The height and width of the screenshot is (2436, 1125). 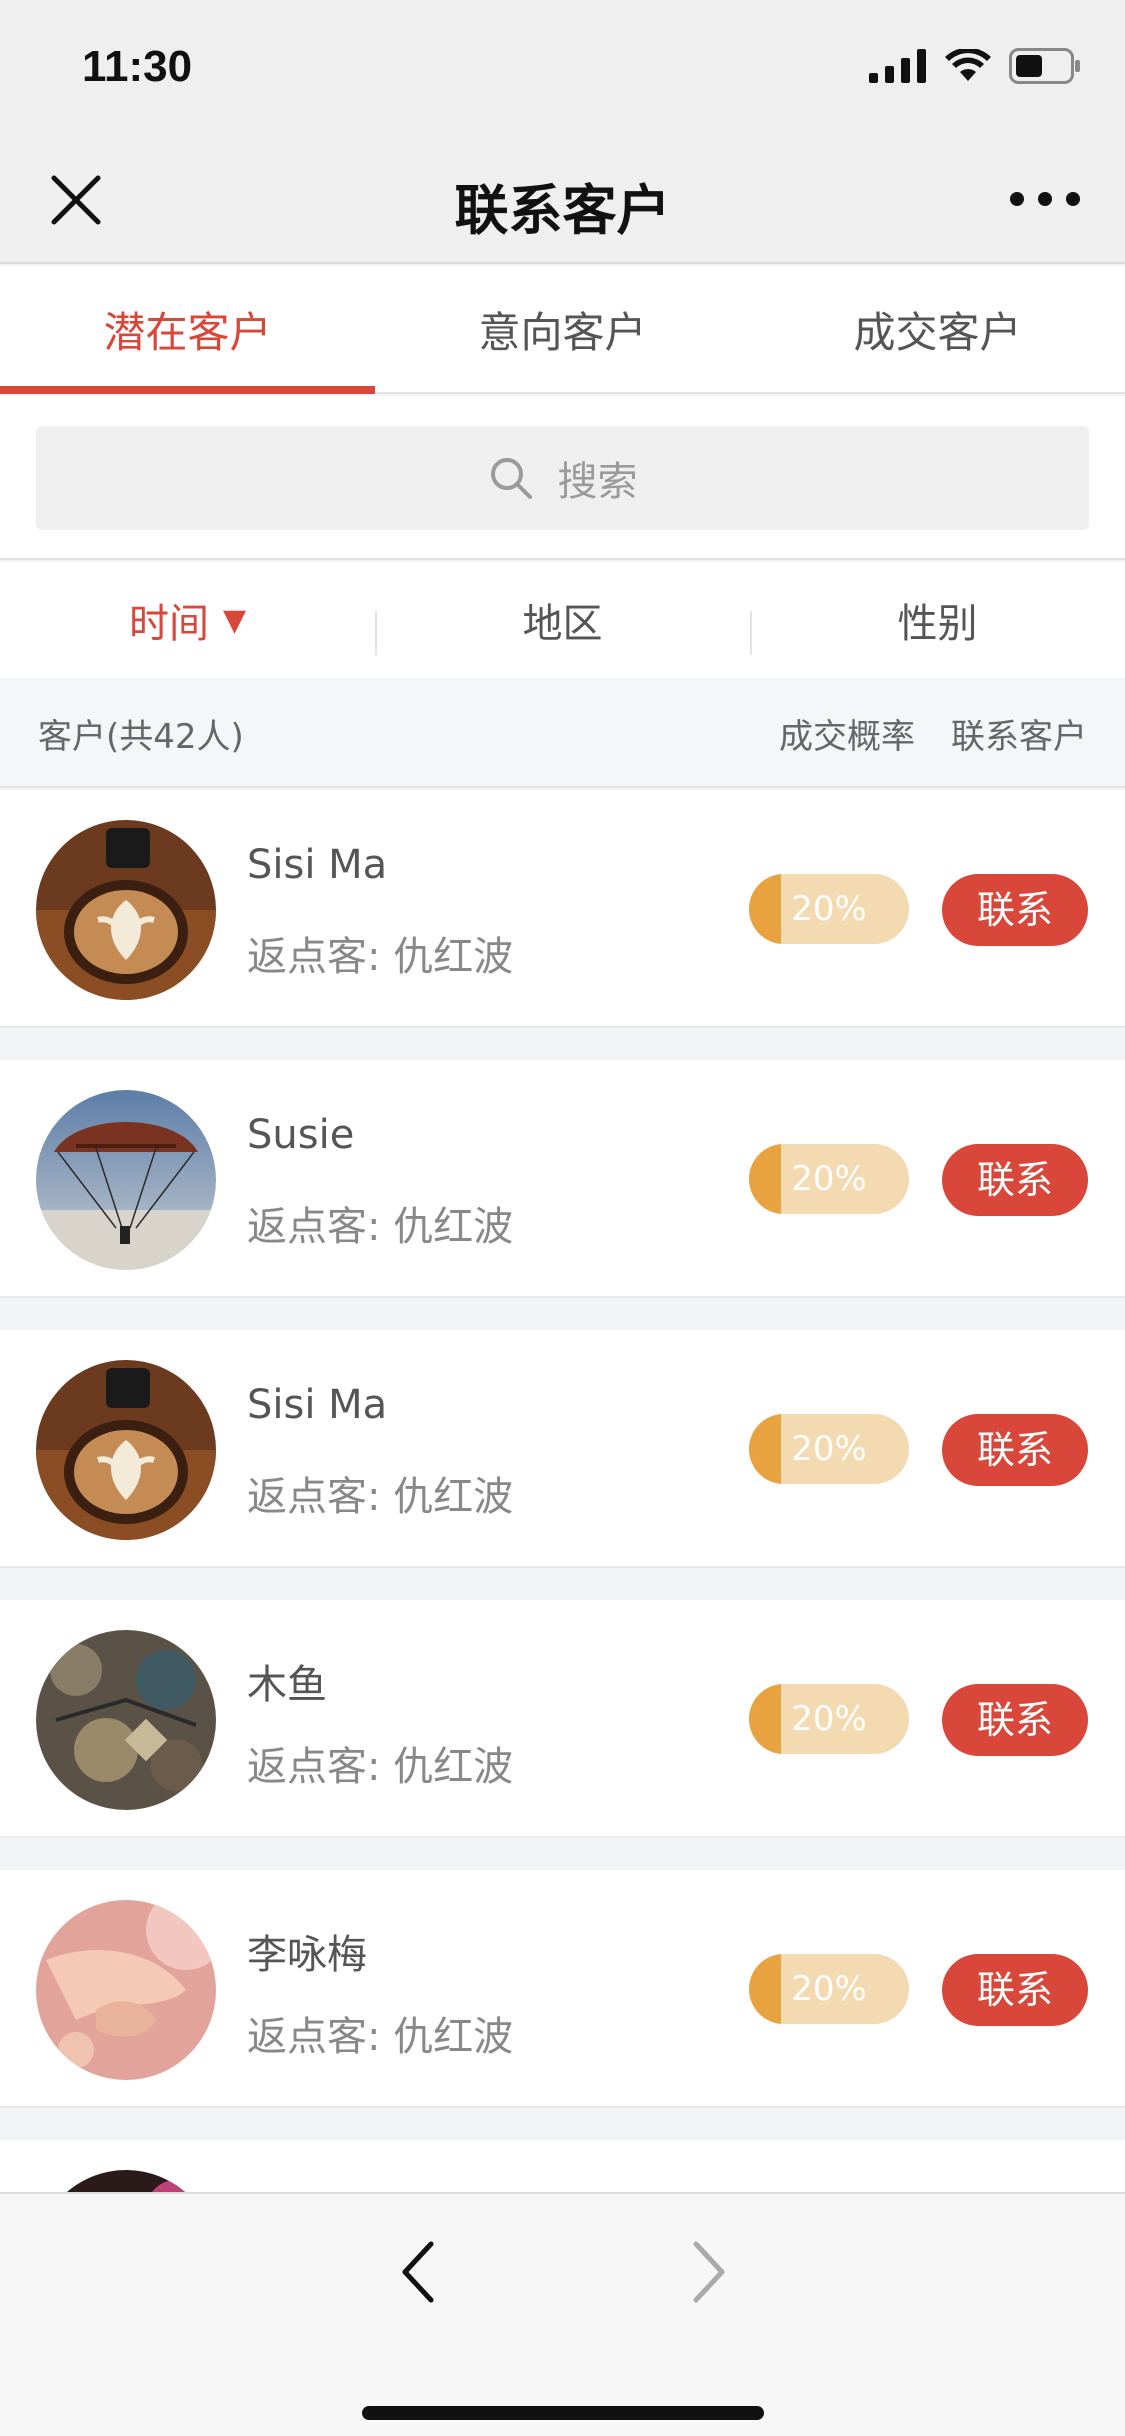 What do you see at coordinates (234, 620) in the screenshot?
I see `caret-down-icon: ▼` at bounding box center [234, 620].